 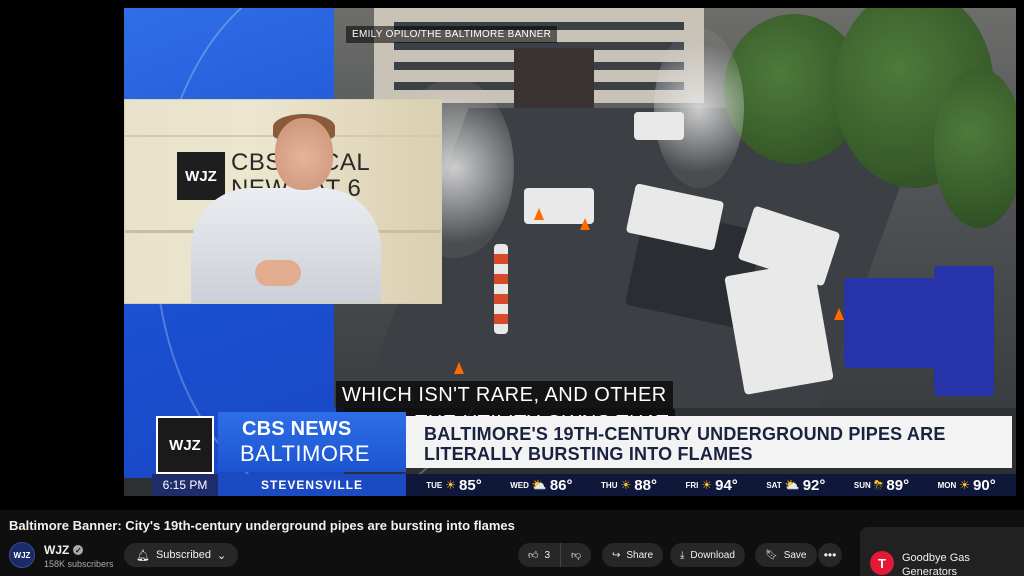 I want to click on forecast-day-label: THU, so click(x=609, y=485).